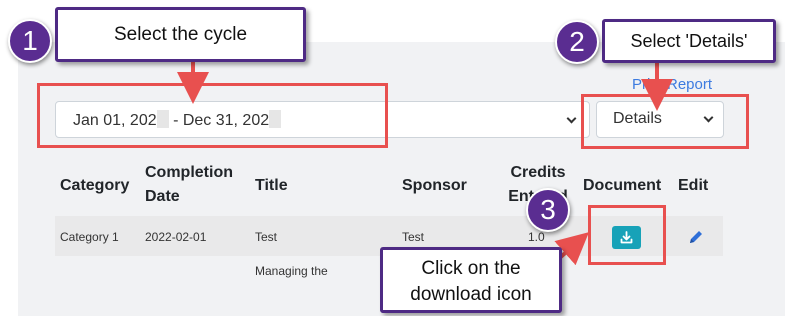  What do you see at coordinates (471, 294) in the screenshot?
I see `callout-3-line2: download icon` at bounding box center [471, 294].